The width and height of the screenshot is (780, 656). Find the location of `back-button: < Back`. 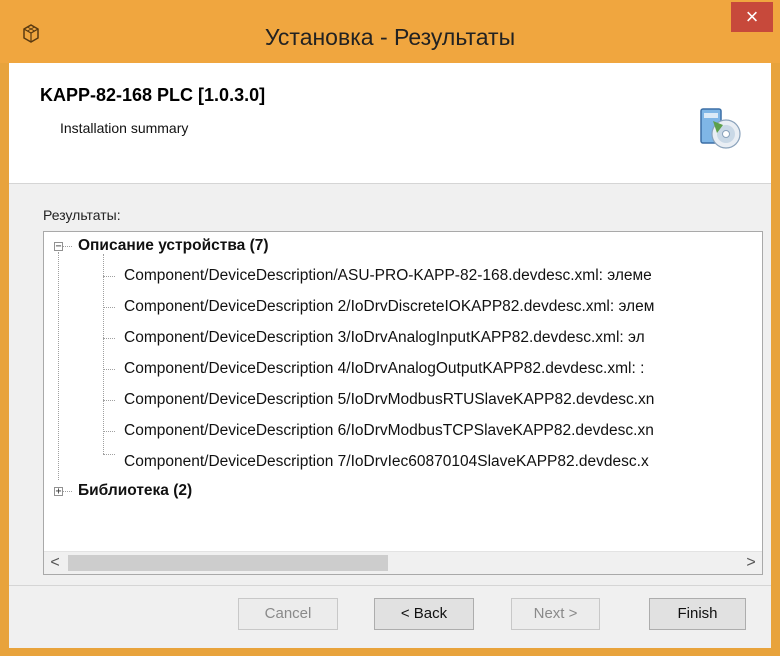

back-button: < Back is located at coordinates (424, 614).